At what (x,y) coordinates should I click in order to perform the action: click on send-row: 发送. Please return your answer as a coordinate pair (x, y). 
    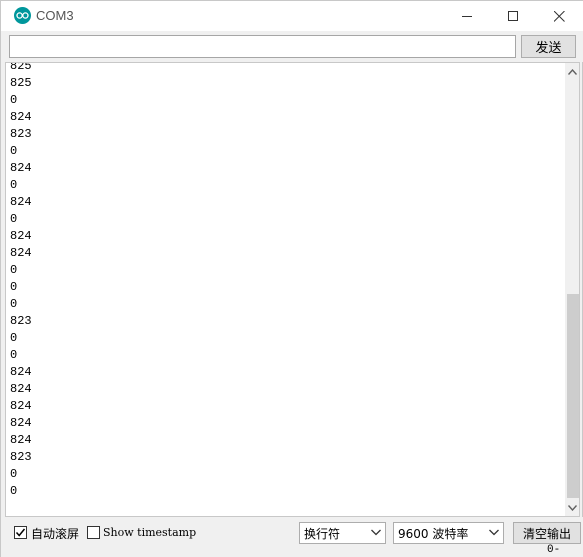
    Looking at the image, I should click on (292, 46).